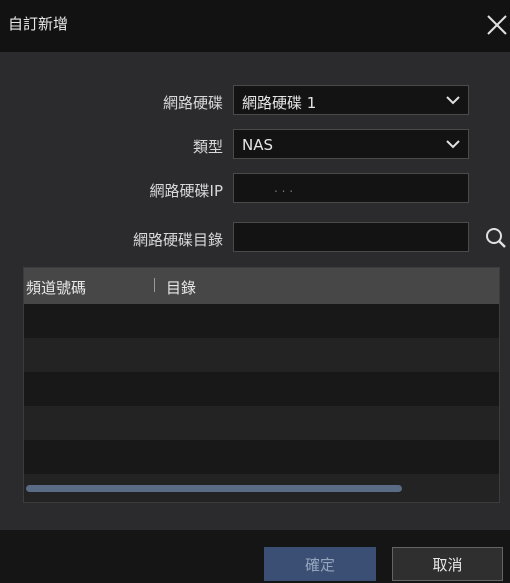  Describe the element at coordinates (56, 288) in the screenshot. I see `column-header-channel: 頻道號碼` at that location.